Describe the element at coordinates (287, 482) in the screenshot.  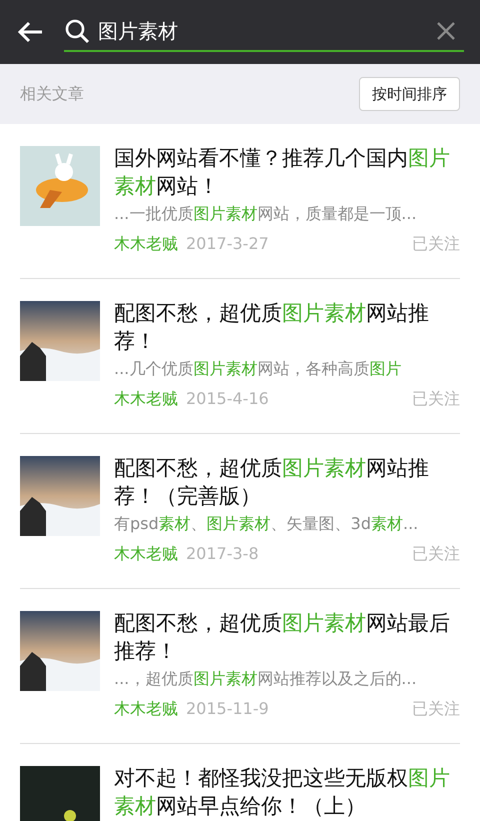
I see `article-title: 配图不愁，超优质图片素材网站推荐！（完善版）` at that location.